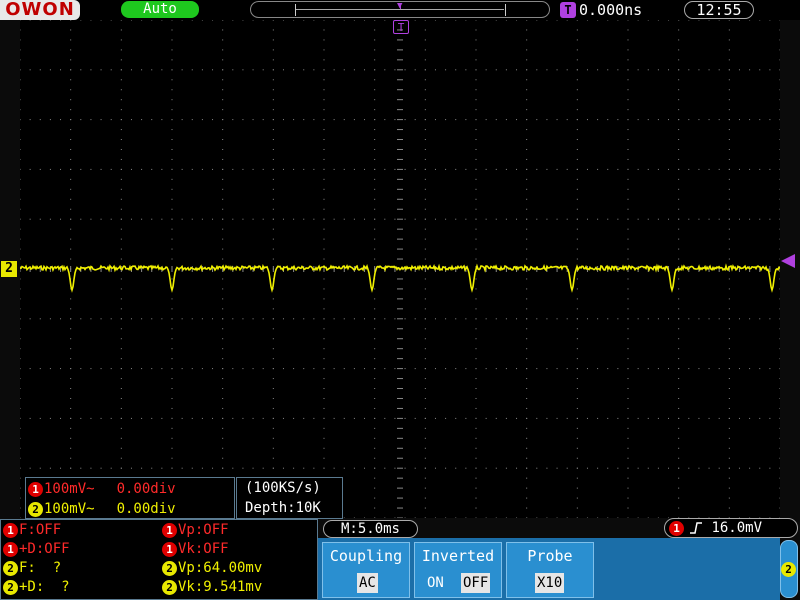 The image size is (800, 600). I want to click on probe-value: X10, so click(550, 583).